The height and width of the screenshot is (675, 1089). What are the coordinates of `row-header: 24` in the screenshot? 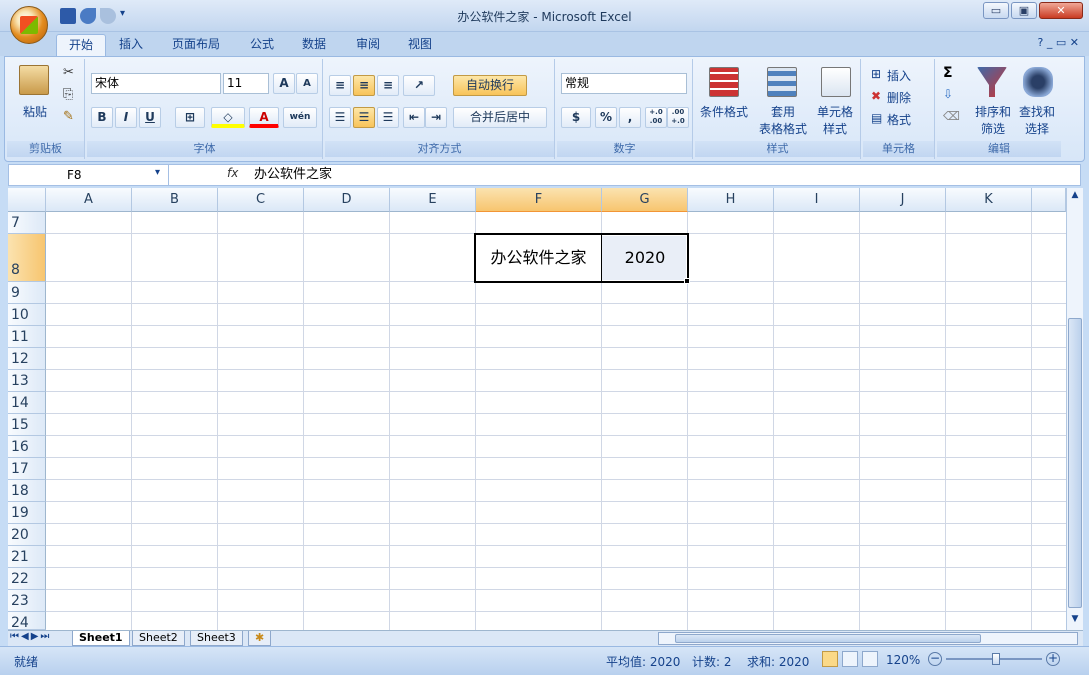 It's located at (27, 621).